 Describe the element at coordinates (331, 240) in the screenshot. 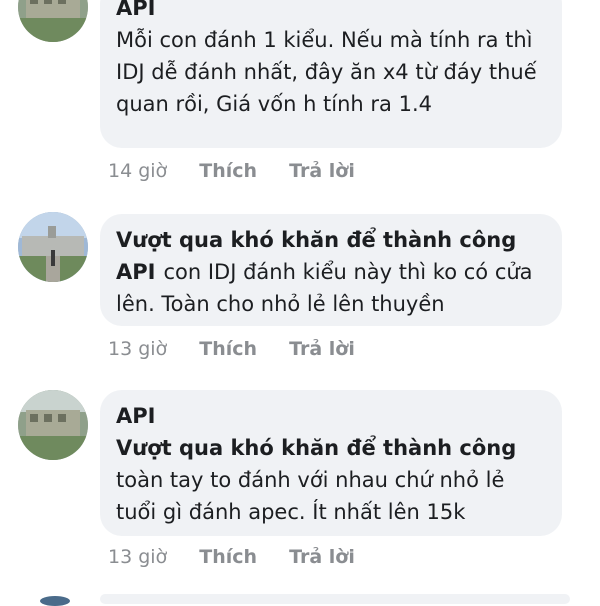

I see `comment-author: Vượt qua khó khăn để thành công` at that location.